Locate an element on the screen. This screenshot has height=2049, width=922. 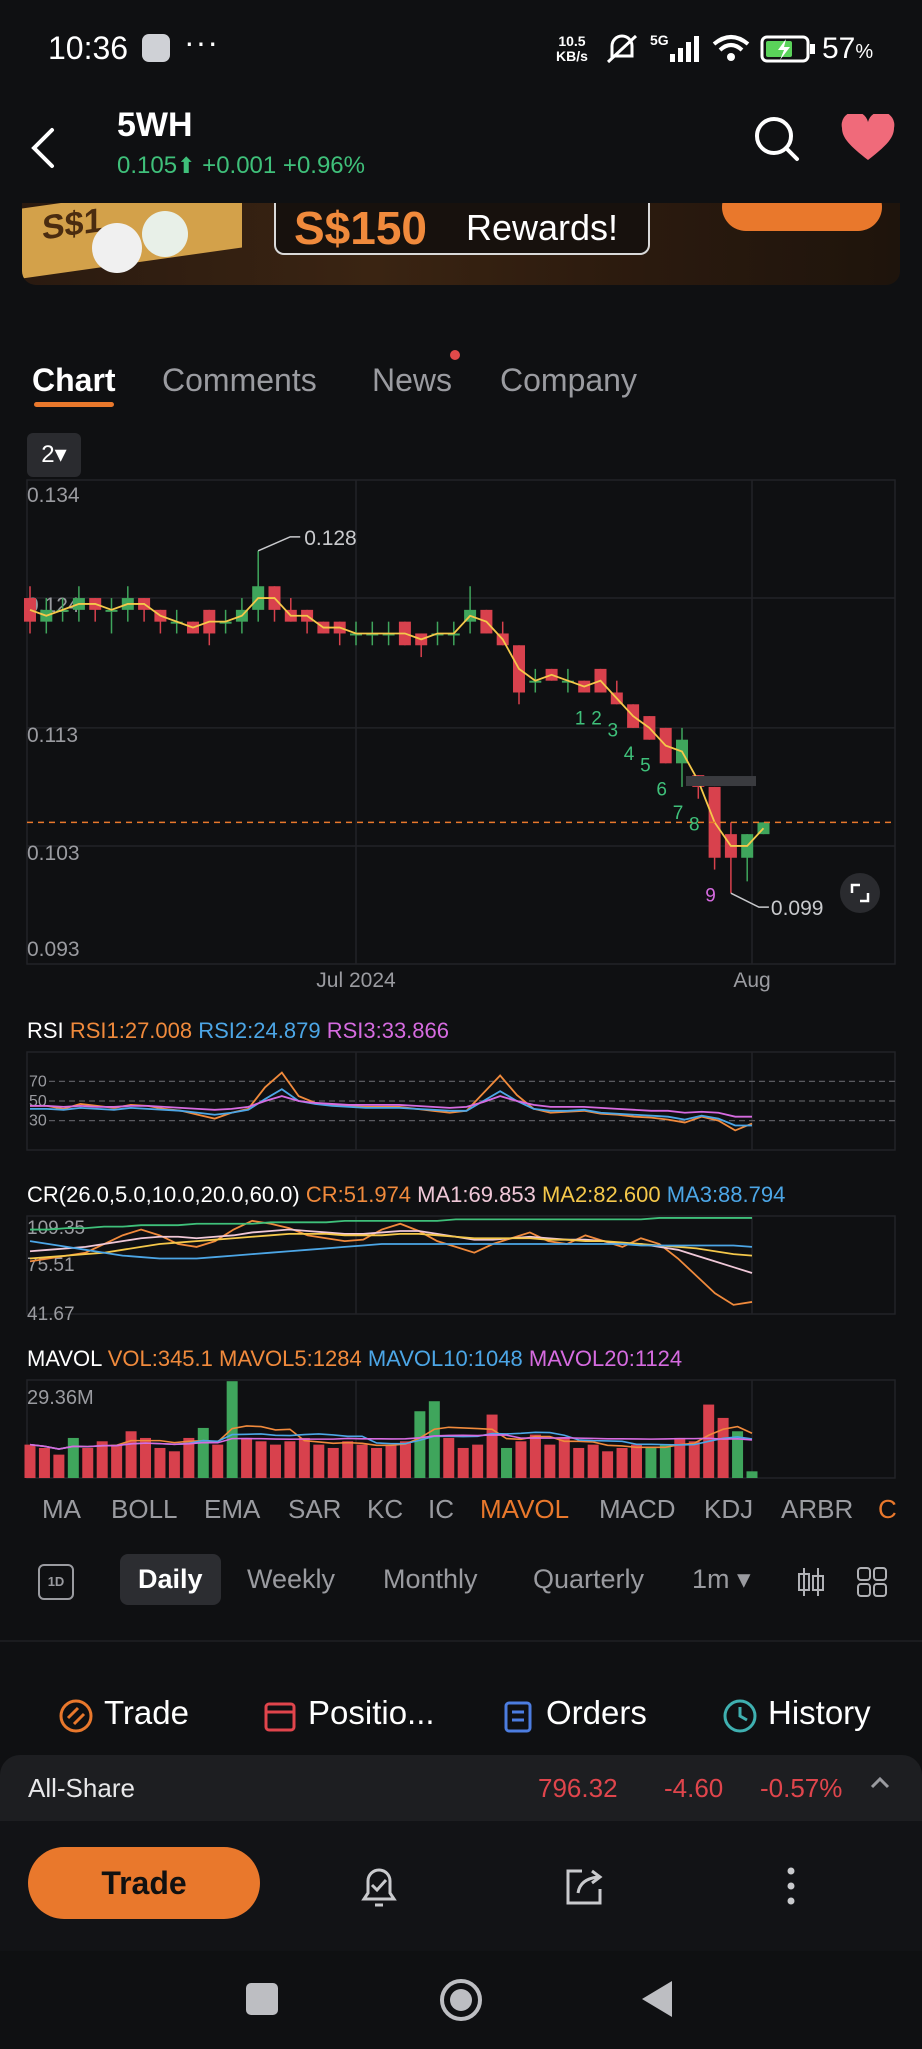
tab-chart: Chart is located at coordinates (74, 380).